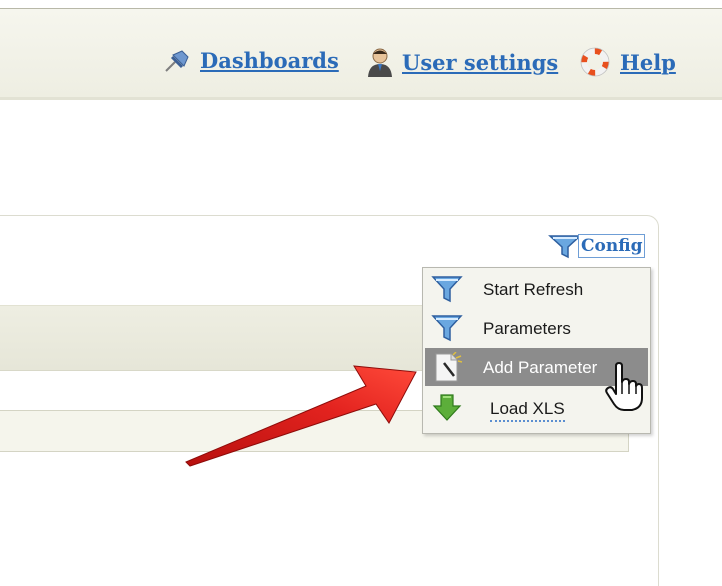  I want to click on nav-link-user-settings: User settings, so click(462, 62).